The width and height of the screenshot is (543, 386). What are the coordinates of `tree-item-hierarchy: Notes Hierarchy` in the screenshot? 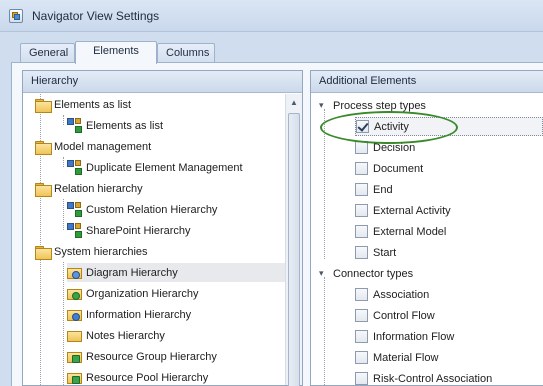 It's located at (116, 335).